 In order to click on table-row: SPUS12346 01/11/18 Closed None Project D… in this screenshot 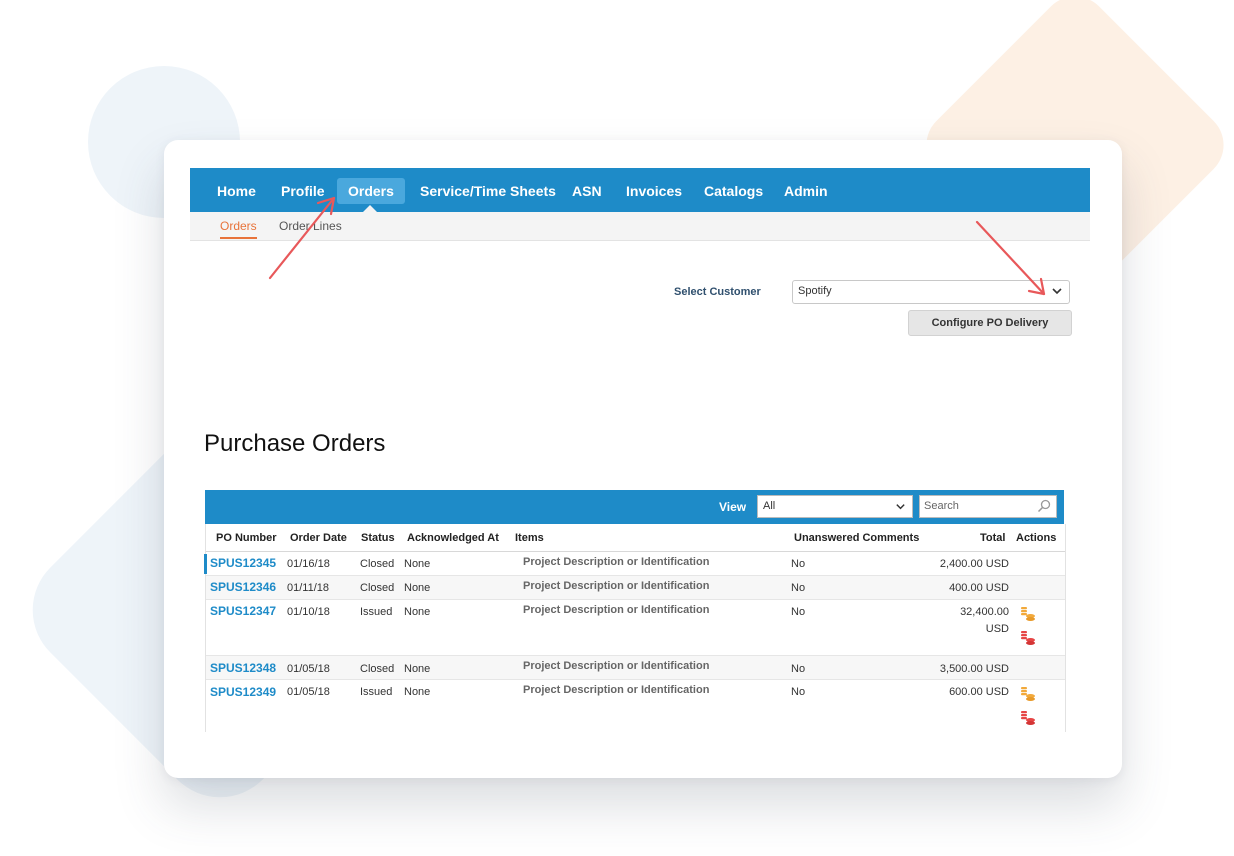, I will do `click(635, 588)`.